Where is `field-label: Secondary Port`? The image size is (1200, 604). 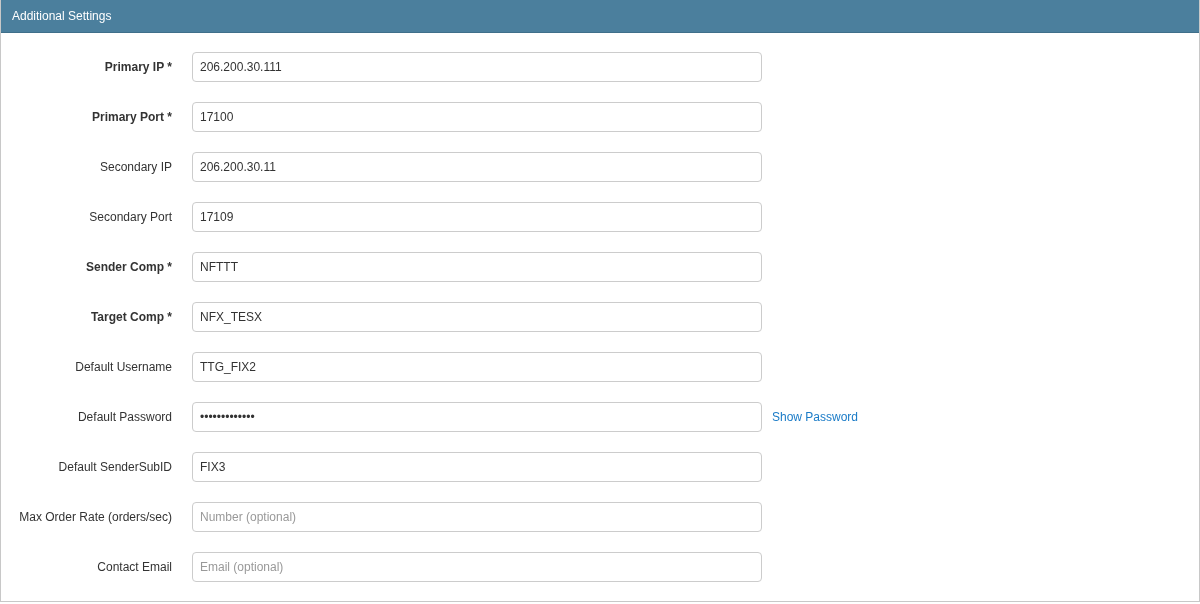
field-label: Secondary Port is located at coordinates (130, 217).